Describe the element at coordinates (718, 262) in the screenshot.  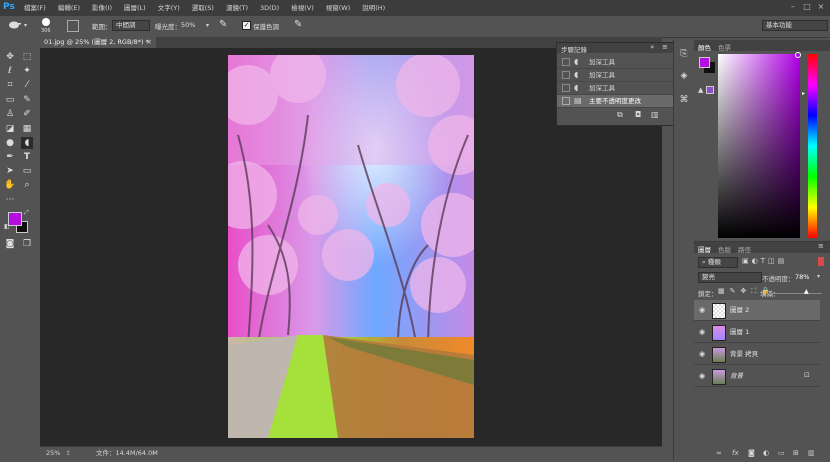
I see `layer-filter-select: ⌕ 種類` at that location.